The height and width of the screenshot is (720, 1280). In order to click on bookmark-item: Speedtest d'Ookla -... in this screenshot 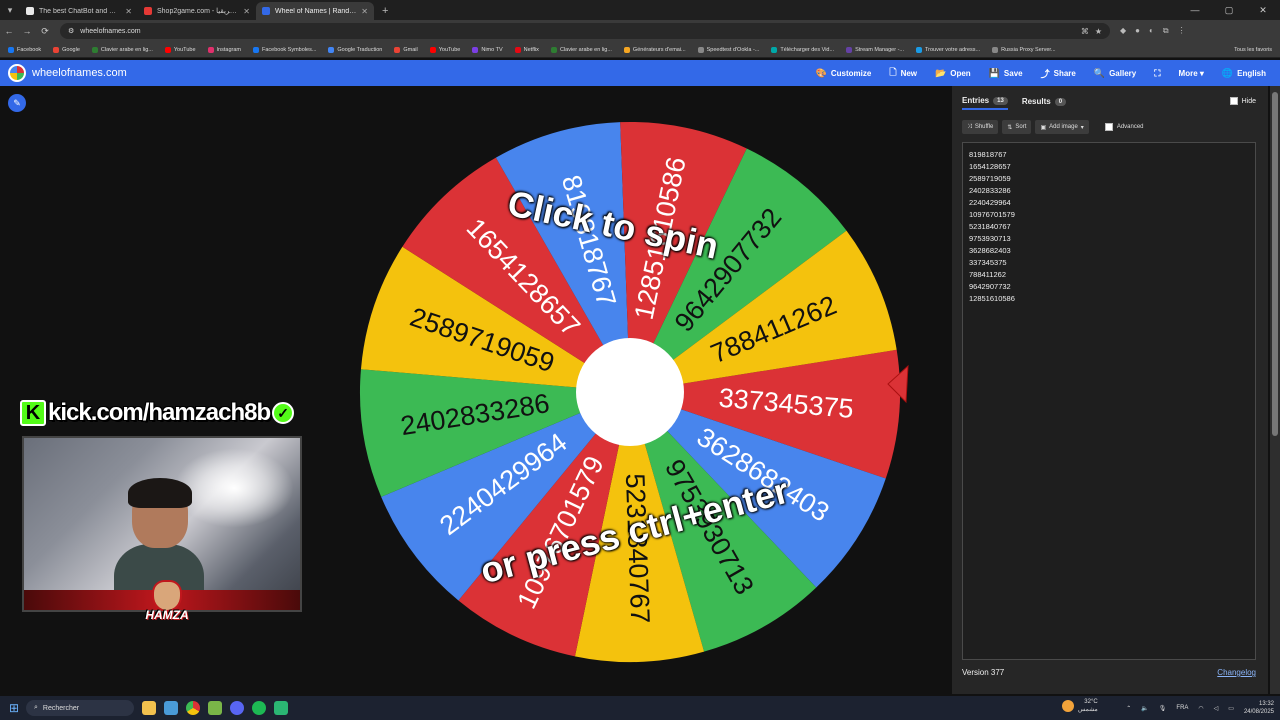, I will do `click(728, 49)`.